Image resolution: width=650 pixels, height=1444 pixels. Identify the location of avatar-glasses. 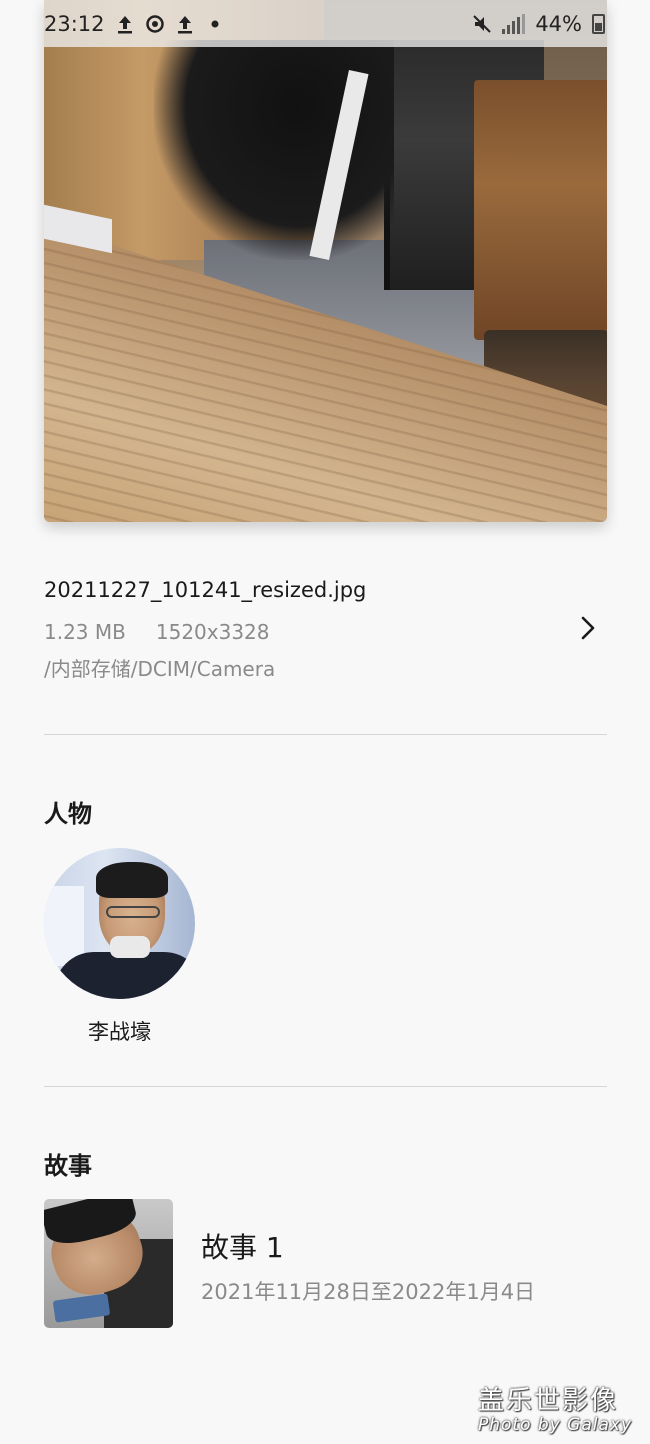
(133, 912).